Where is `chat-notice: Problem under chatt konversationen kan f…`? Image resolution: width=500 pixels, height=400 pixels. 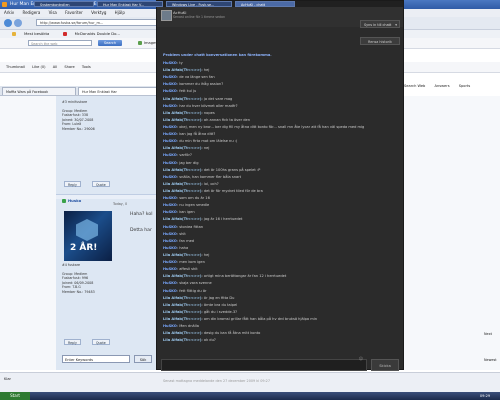
chat-notice: Problem under chatt konversationen kan f… is located at coordinates (217, 55).